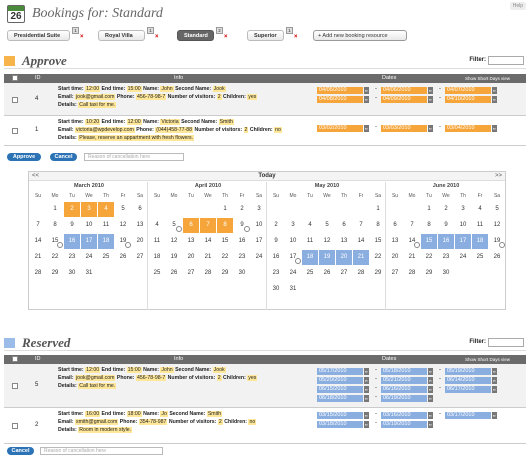 The height and width of the screenshot is (468, 530). I want to click on booking-date-chip: 06/15/2010, so click(340, 389).